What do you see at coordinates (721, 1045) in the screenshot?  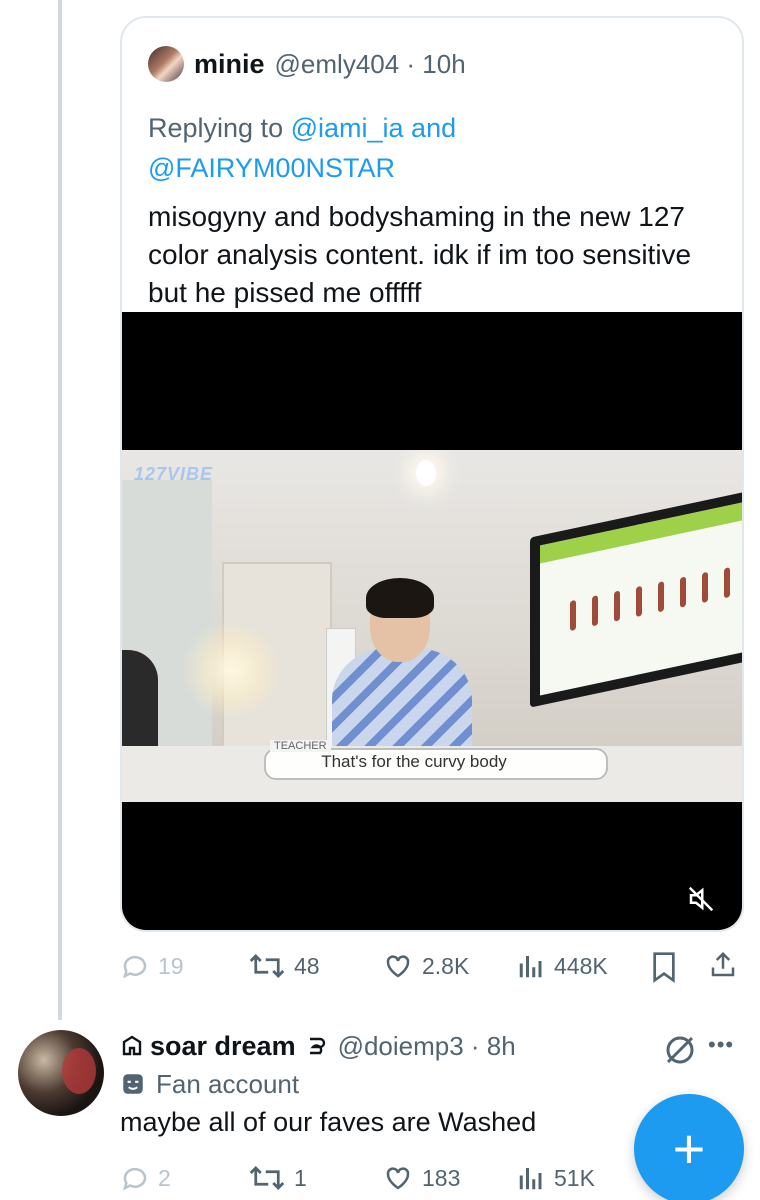 I see `more-options-icon: •••` at bounding box center [721, 1045].